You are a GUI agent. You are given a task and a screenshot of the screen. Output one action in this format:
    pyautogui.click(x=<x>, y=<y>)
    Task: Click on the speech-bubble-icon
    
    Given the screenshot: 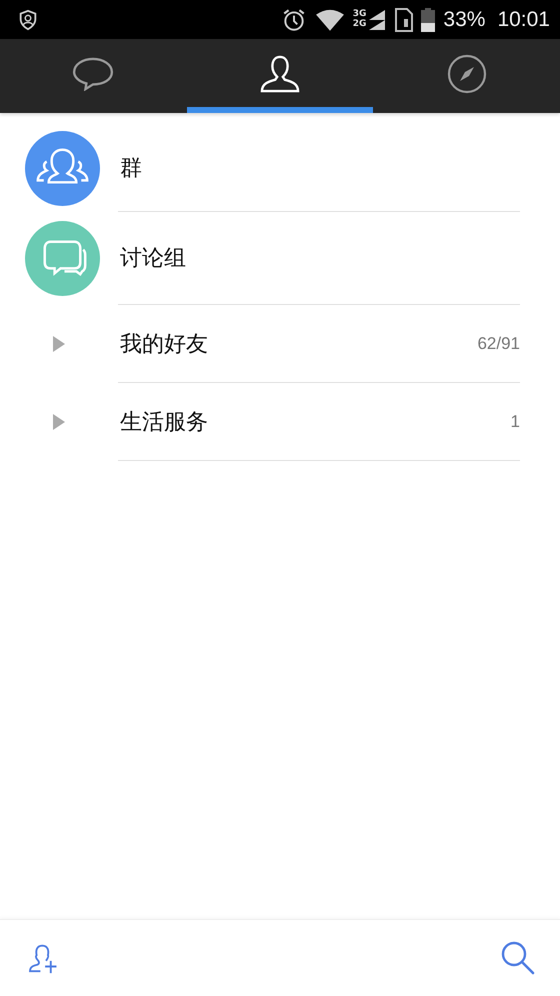 What is the action you would take?
    pyautogui.click(x=93, y=74)
    